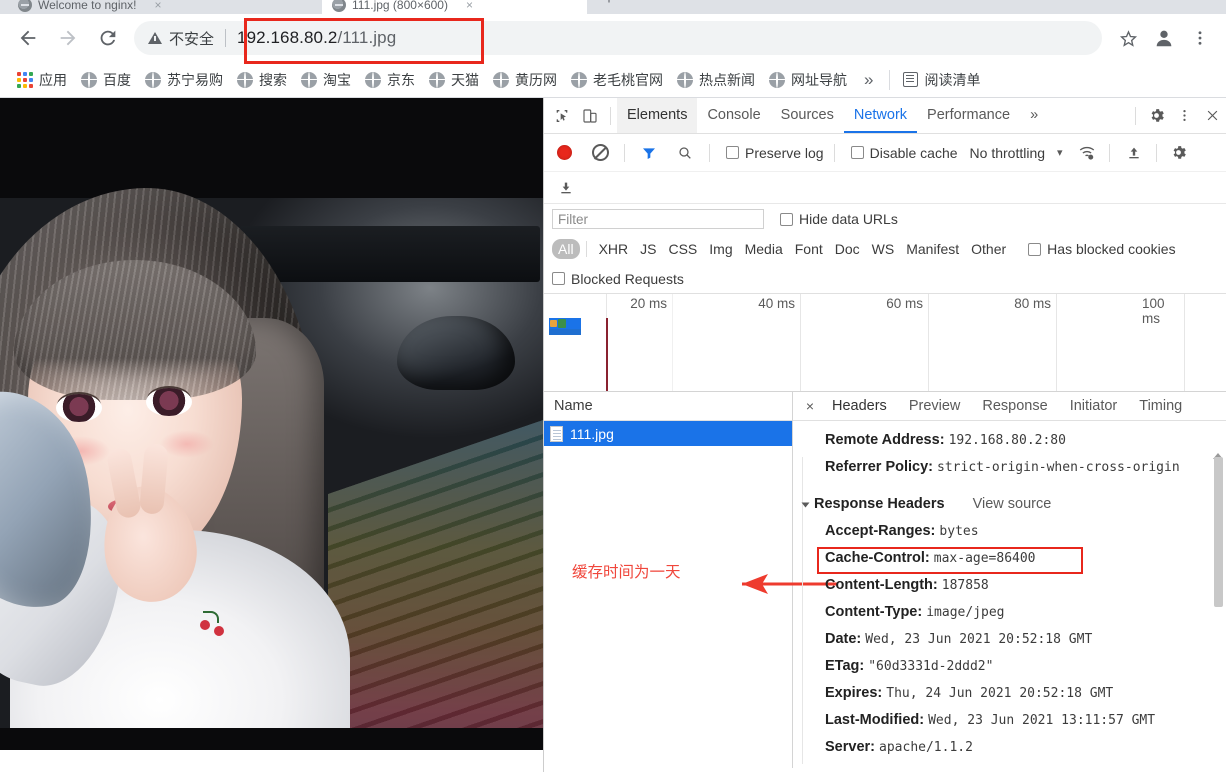 Image resolution: width=1226 pixels, height=772 pixels. What do you see at coordinates (609, 6) in the screenshot?
I see `new-tab-button: +` at bounding box center [609, 6].